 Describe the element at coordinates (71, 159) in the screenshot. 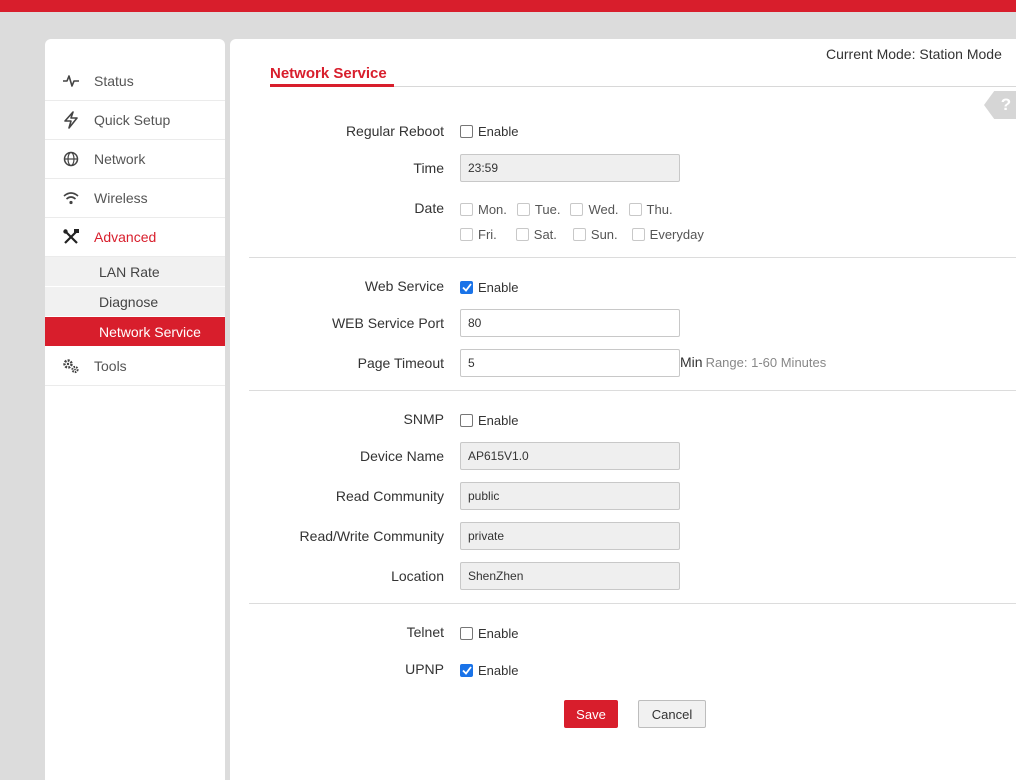

I see `globe-icon` at that location.